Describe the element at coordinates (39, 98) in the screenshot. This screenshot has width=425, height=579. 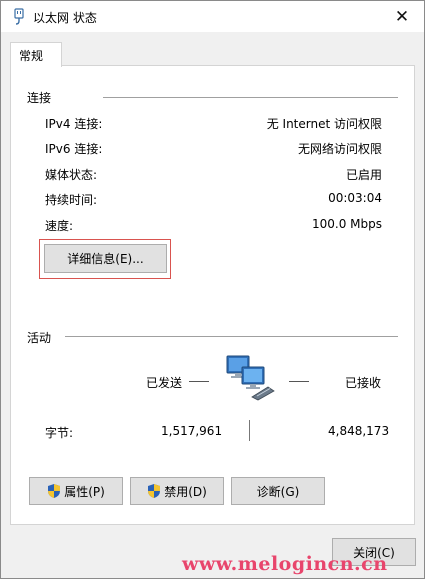
I see `connection-group-label: 连接` at that location.